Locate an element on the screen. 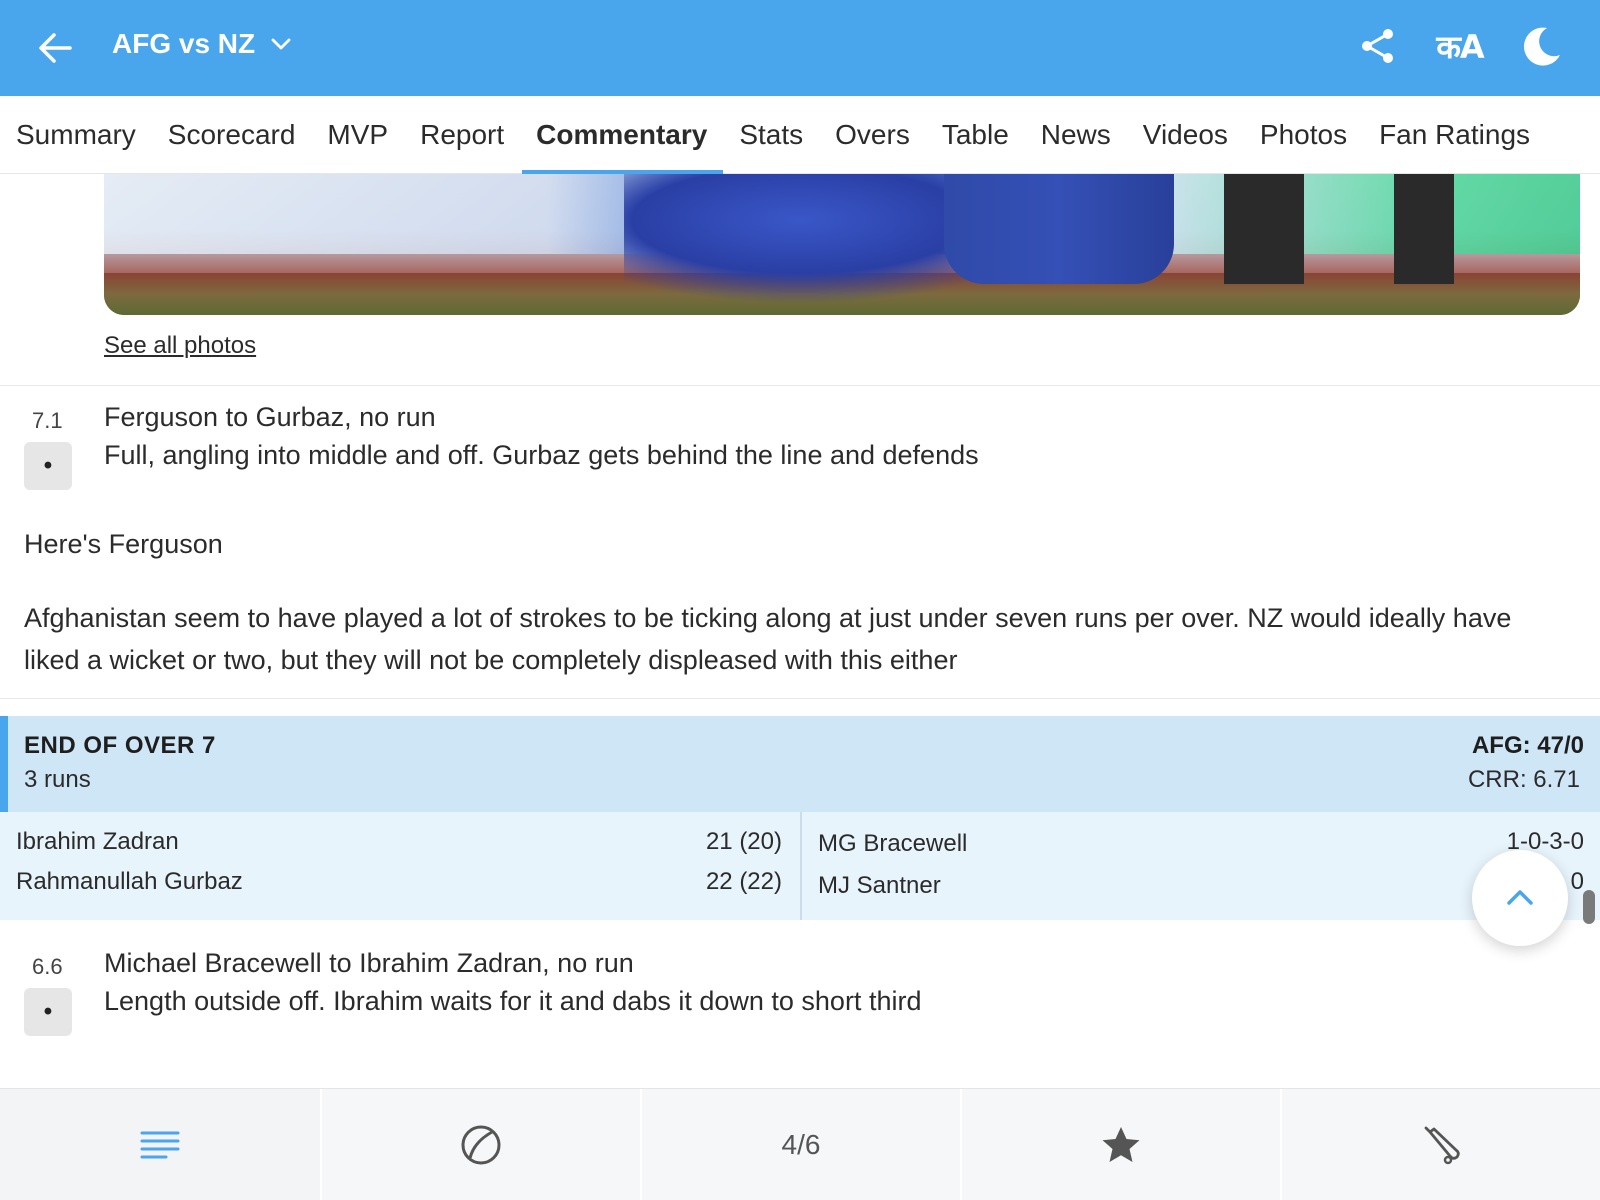 This screenshot has width=1600, height=1200. scroll-to-top-button is located at coordinates (1520, 898).